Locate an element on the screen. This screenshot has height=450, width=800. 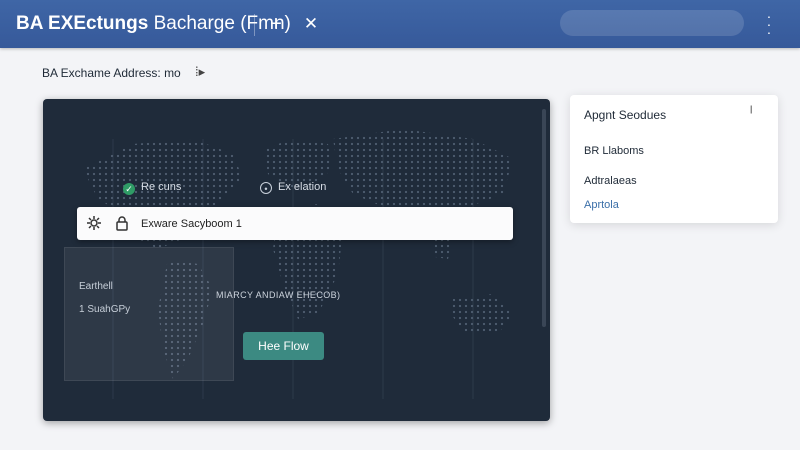
address-label: BA Exchame Address: mo is located at coordinates (111, 73).